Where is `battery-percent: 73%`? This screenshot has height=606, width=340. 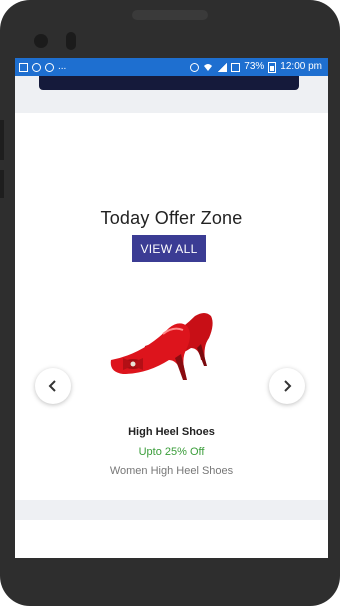 battery-percent: 73% is located at coordinates (254, 66).